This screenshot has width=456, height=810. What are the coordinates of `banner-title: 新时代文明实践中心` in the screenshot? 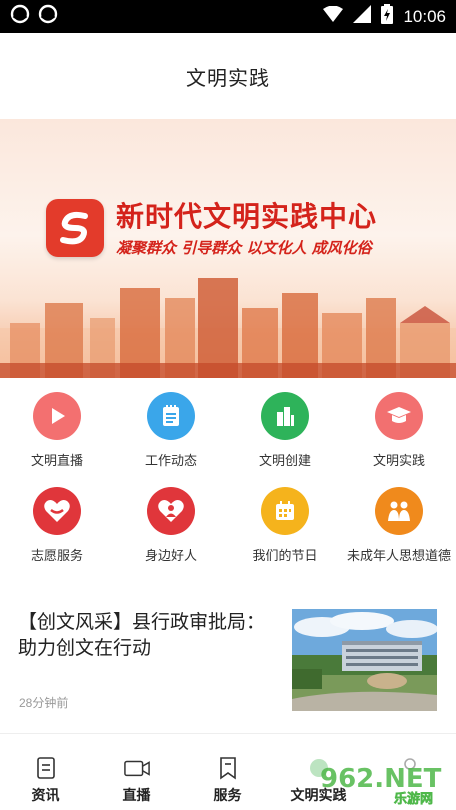 It's located at (247, 216).